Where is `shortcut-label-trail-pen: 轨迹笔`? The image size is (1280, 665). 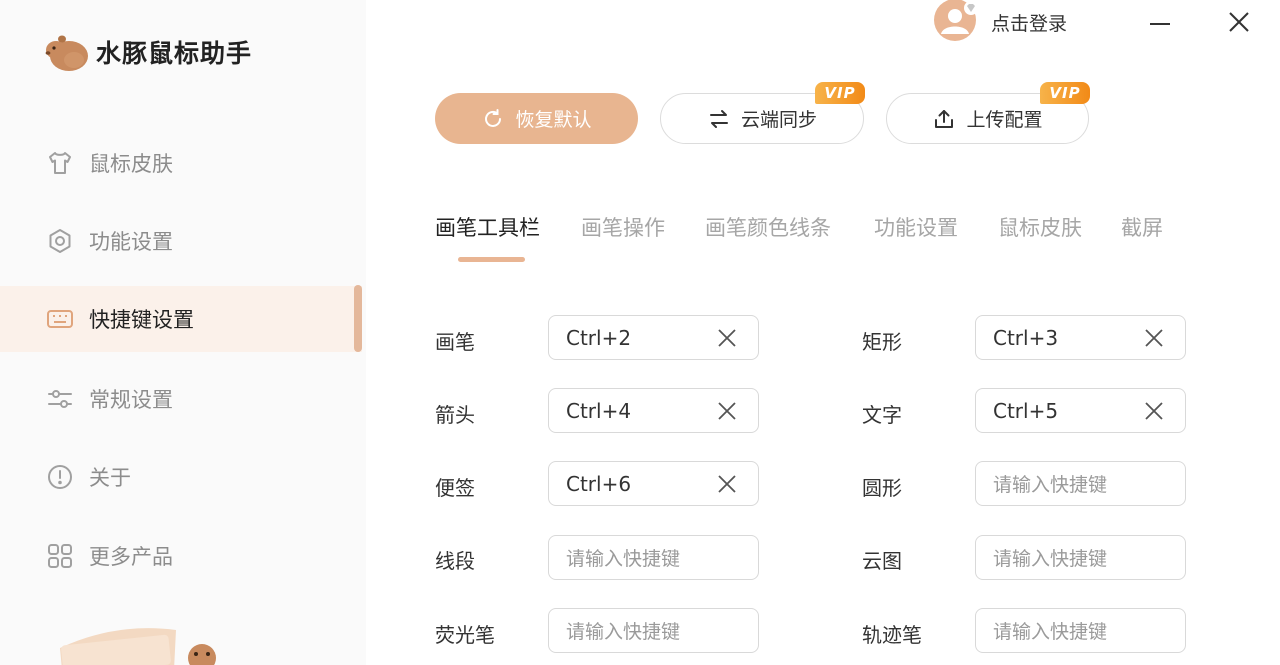
shortcut-label-trail-pen: 轨迹笔 is located at coordinates (892, 635).